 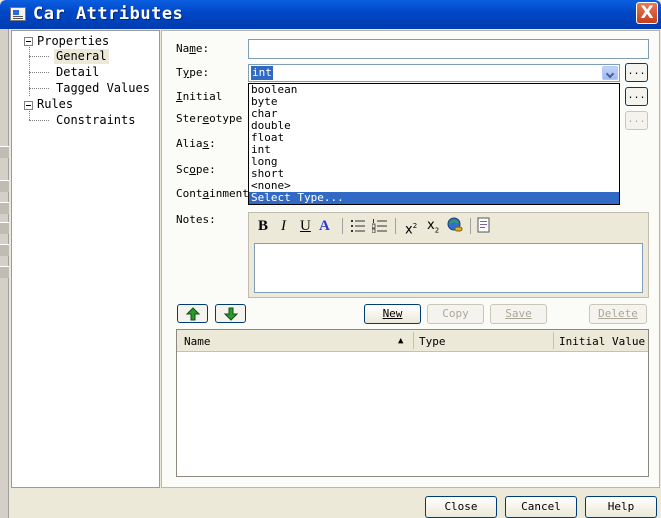 I want to click on column-header-initial-value: Initial Value, so click(x=602, y=341).